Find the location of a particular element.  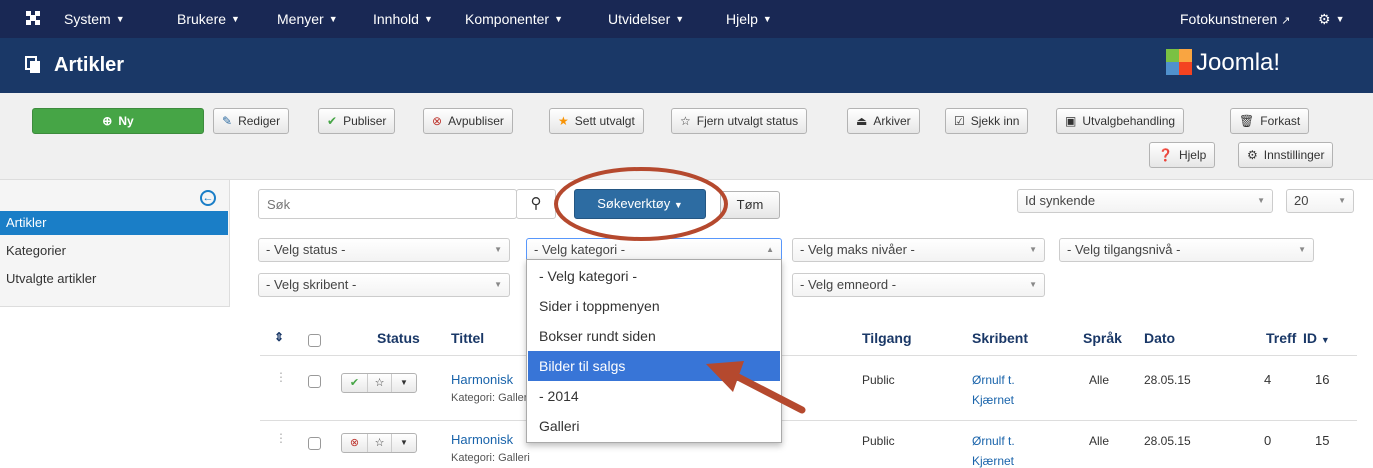

col-hits: Treff is located at coordinates (1281, 338).